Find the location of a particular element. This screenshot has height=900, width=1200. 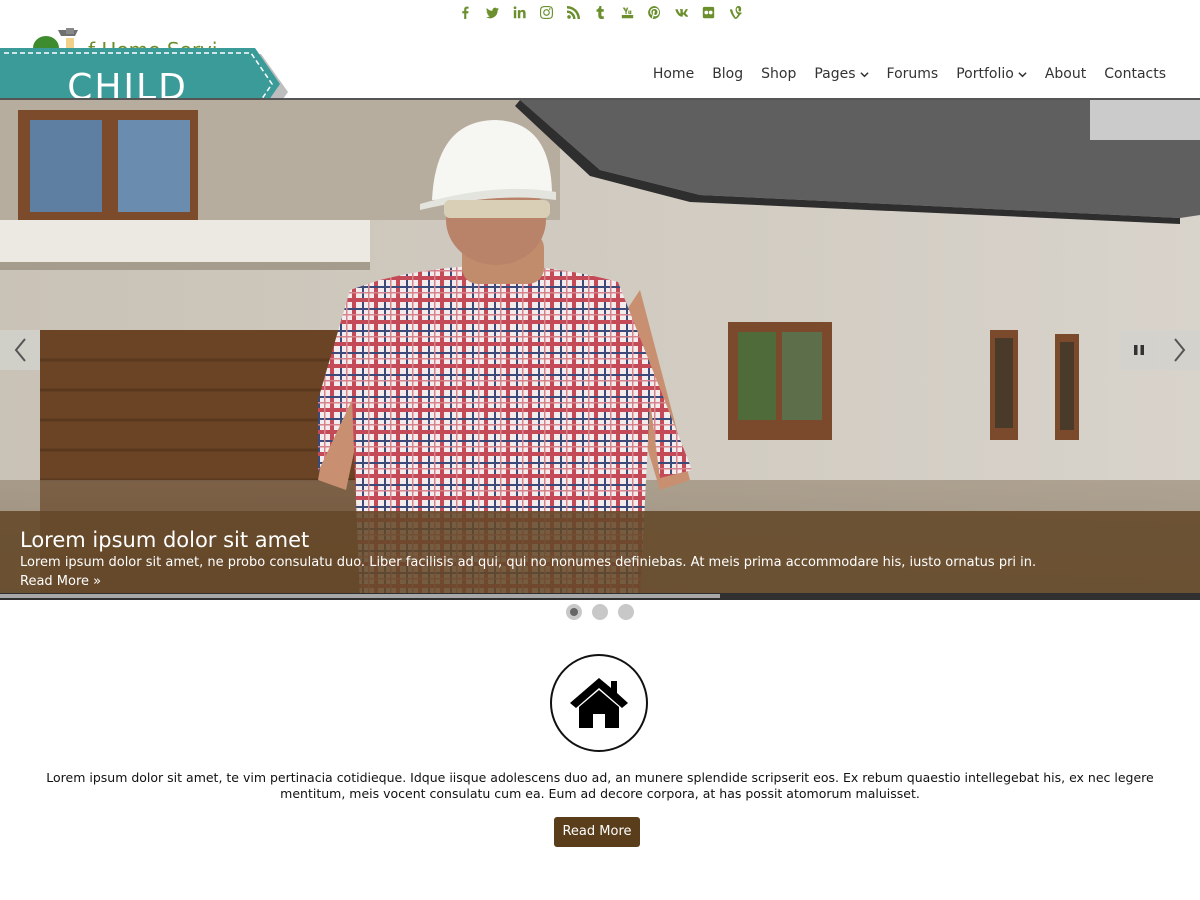

nav-item-shop: Shop is located at coordinates (778, 74).